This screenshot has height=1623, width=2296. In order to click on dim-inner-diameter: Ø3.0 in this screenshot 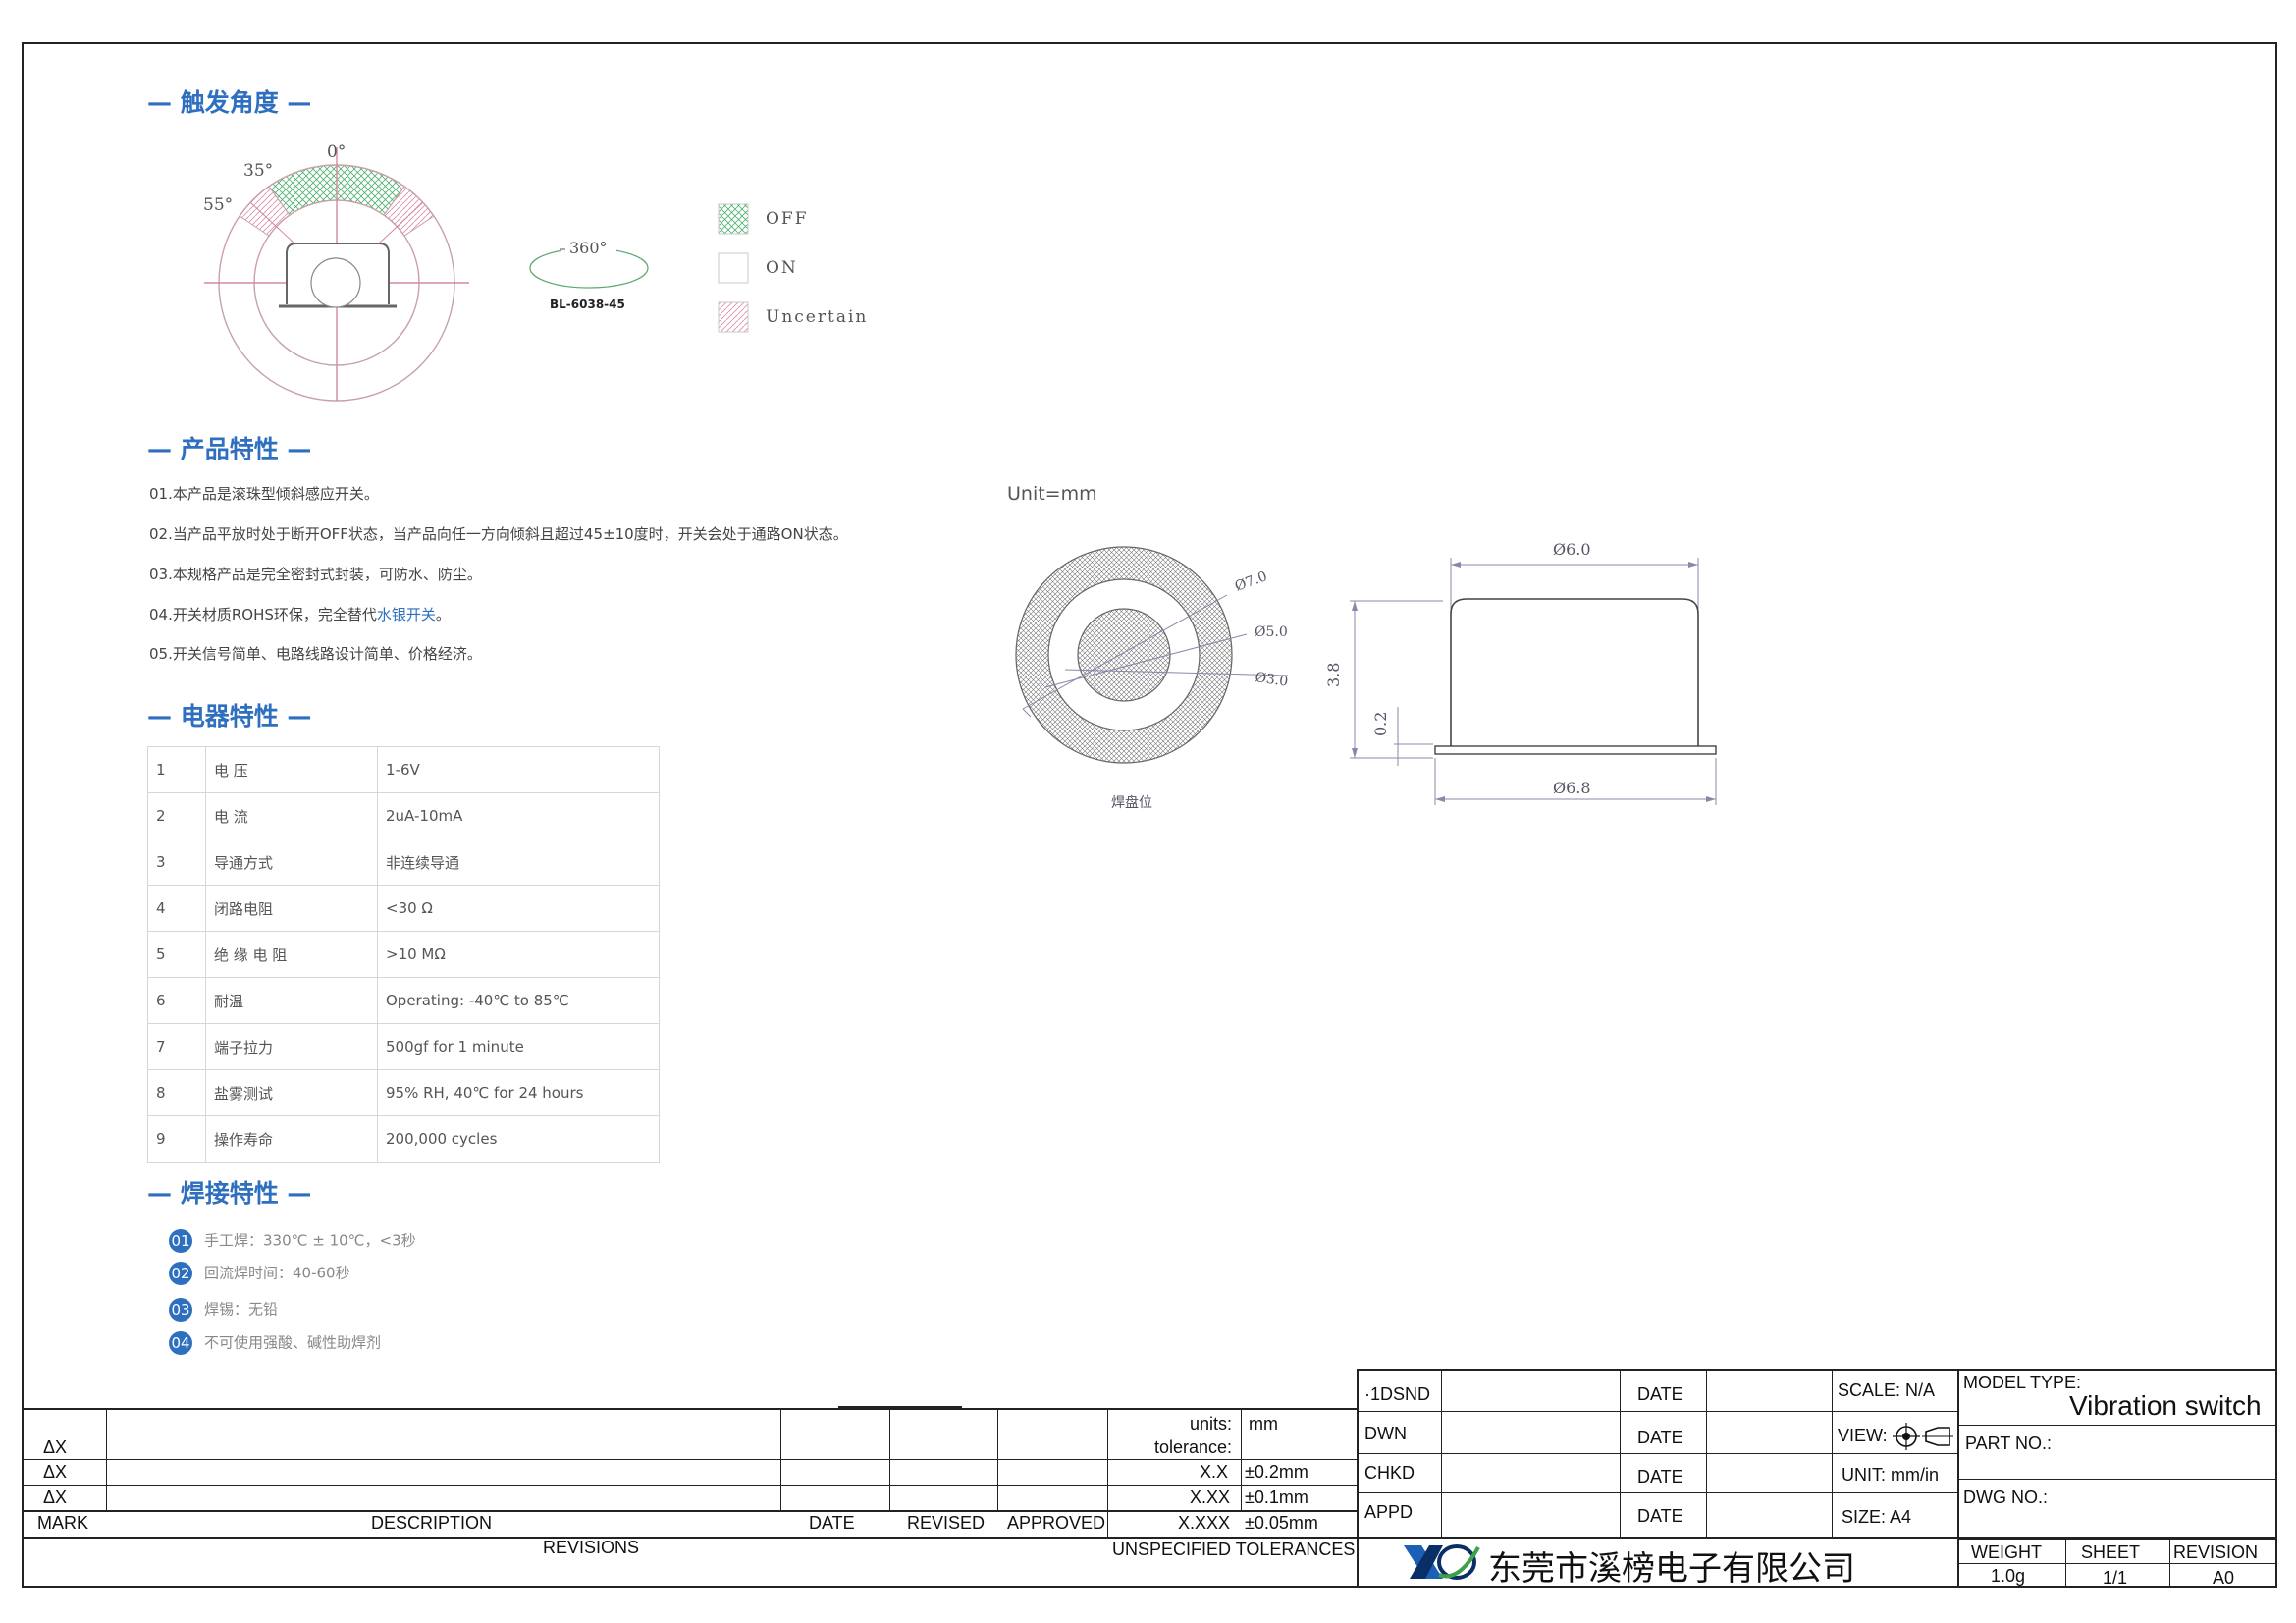, I will do `click(1271, 680)`.